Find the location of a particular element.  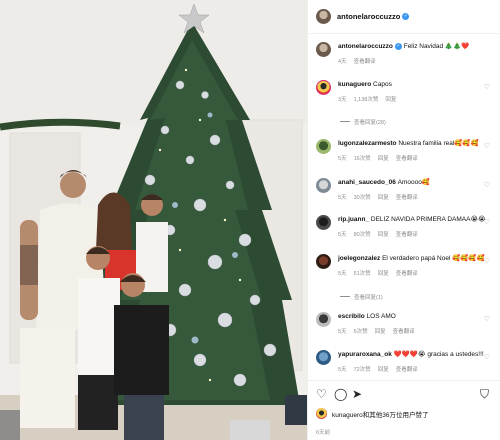

comment-likes: 16次赞 is located at coordinates (362, 158).